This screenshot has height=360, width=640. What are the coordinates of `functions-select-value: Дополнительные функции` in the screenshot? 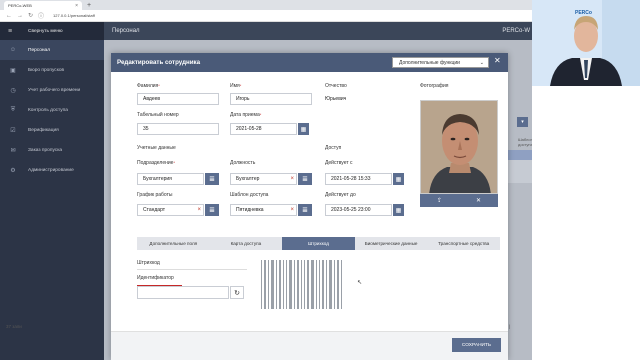 It's located at (429, 62).